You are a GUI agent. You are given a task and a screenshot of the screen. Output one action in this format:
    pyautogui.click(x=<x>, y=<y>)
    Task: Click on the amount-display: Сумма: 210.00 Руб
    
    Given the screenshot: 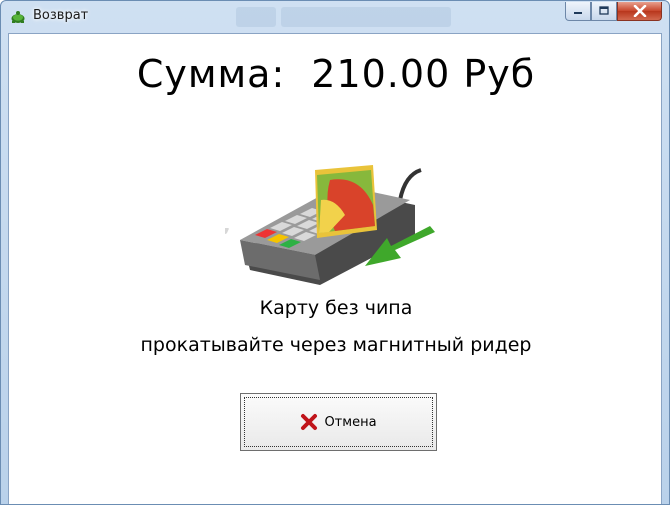 What is the action you would take?
    pyautogui.click(x=336, y=74)
    